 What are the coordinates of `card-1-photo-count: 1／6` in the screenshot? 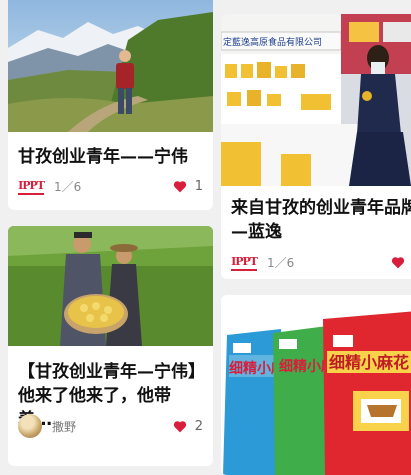 It's located at (68, 186).